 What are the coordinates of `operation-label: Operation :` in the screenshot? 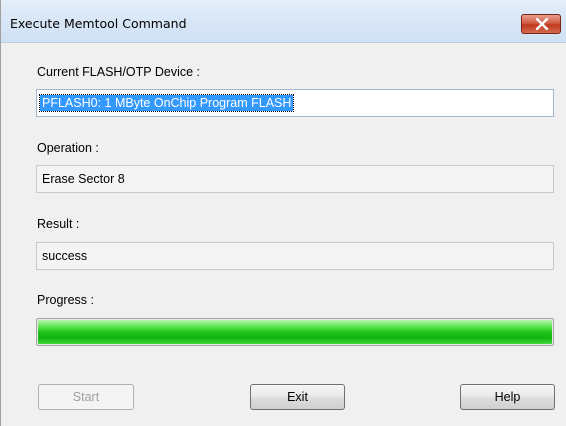 It's located at (68, 148).